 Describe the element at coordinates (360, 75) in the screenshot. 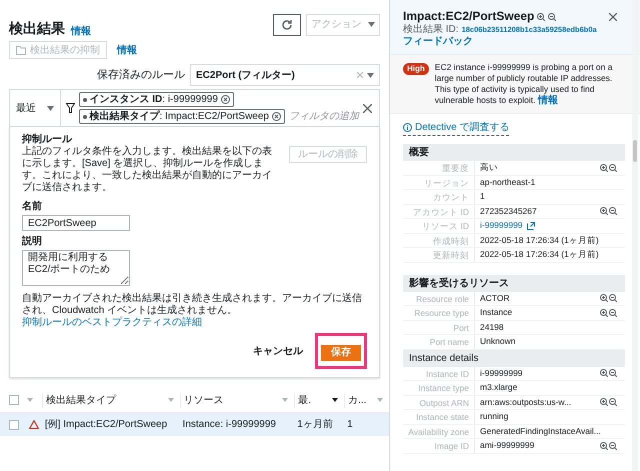

I see `clear-icon` at that location.